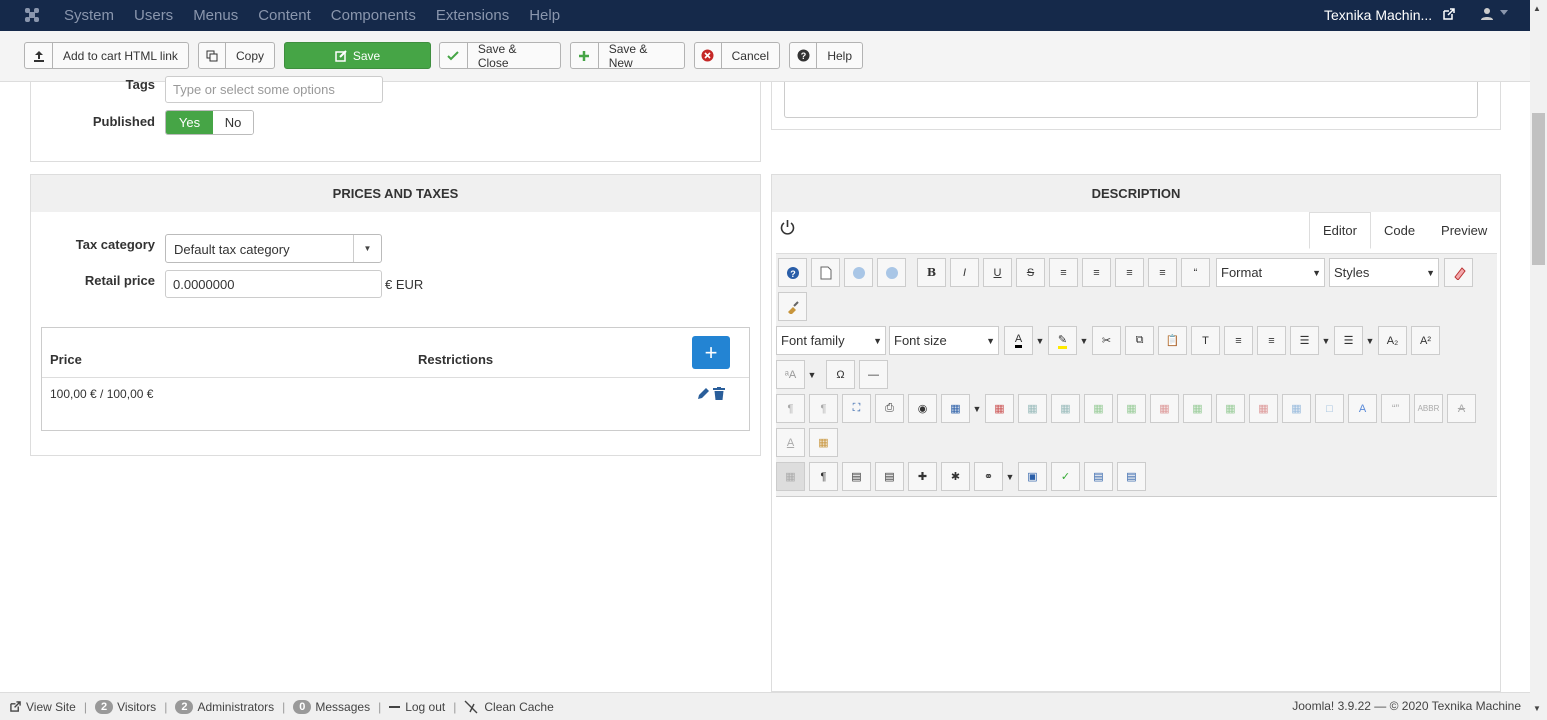 The image size is (1547, 720). Describe the element at coordinates (1271, 340) in the screenshot. I see `outdent-icon: ≡` at that location.